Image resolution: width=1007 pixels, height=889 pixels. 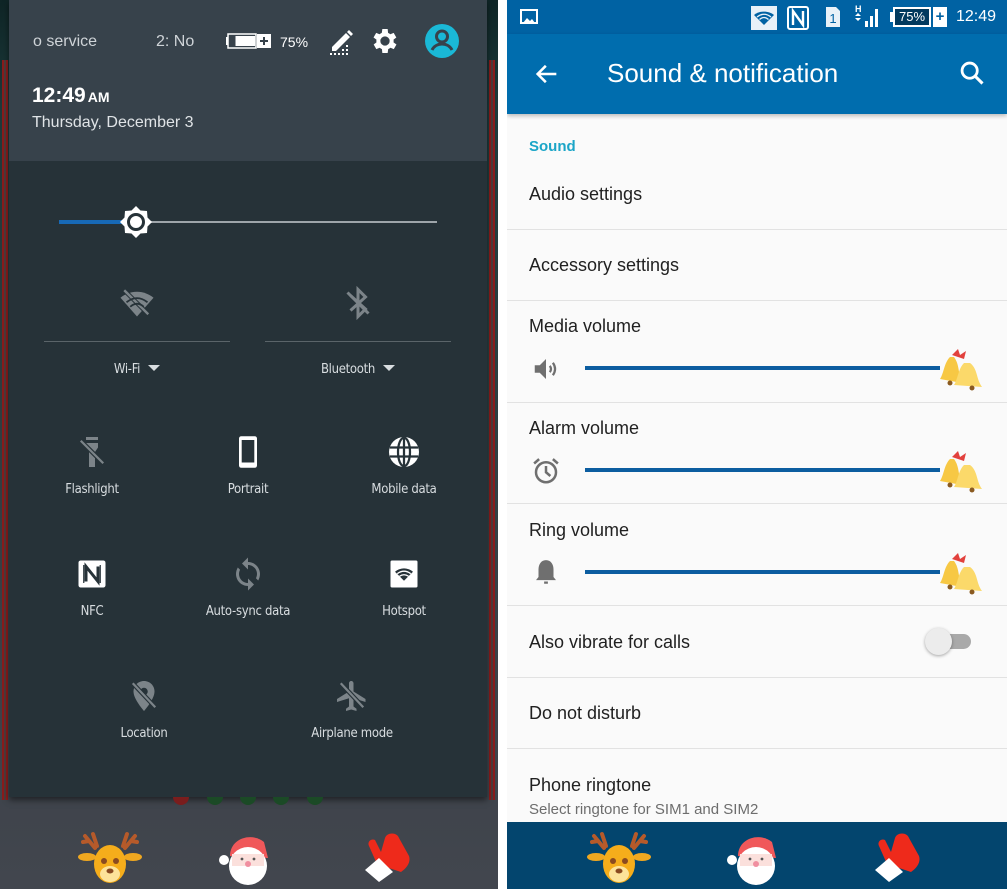 I want to click on globe-icon, so click(x=404, y=452).